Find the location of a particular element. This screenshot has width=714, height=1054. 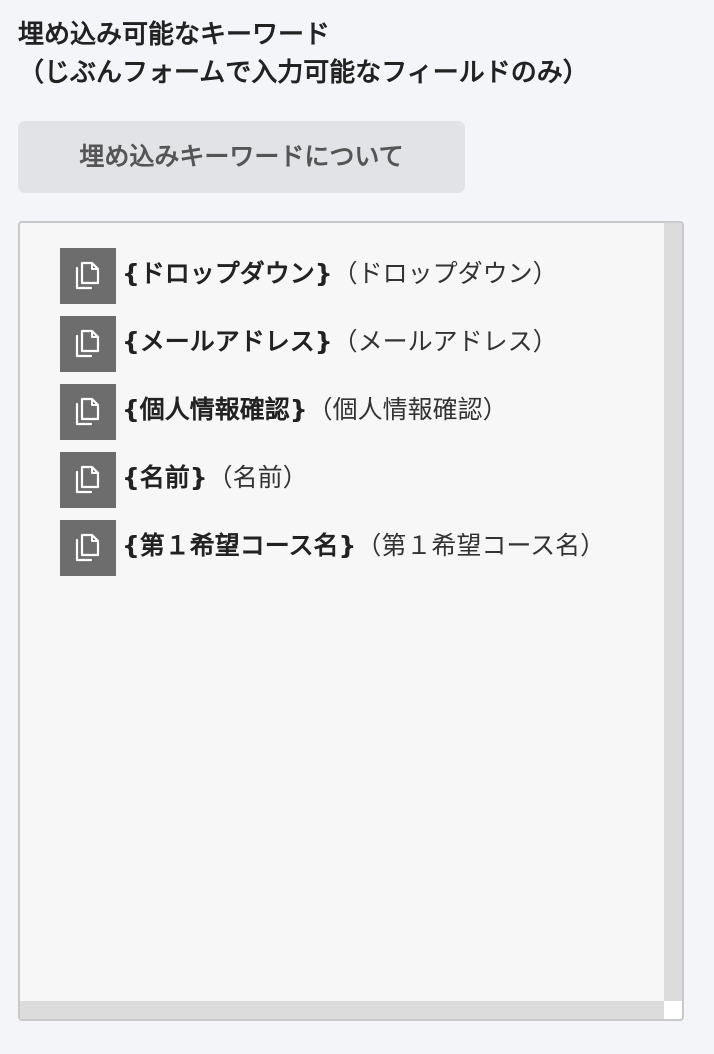

keyword-text: {第１希望コース名}（第１希望コース名） is located at coordinates (363, 545).